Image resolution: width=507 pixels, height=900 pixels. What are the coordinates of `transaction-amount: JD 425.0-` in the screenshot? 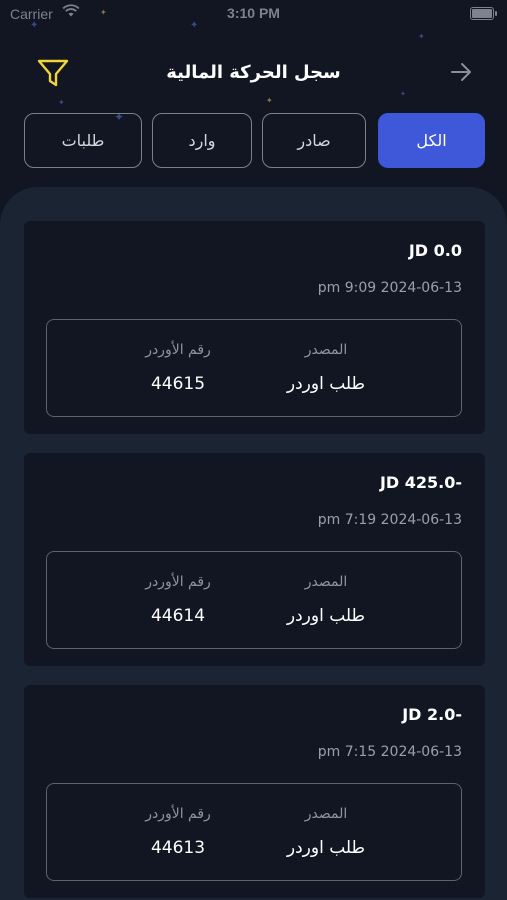 It's located at (420, 482).